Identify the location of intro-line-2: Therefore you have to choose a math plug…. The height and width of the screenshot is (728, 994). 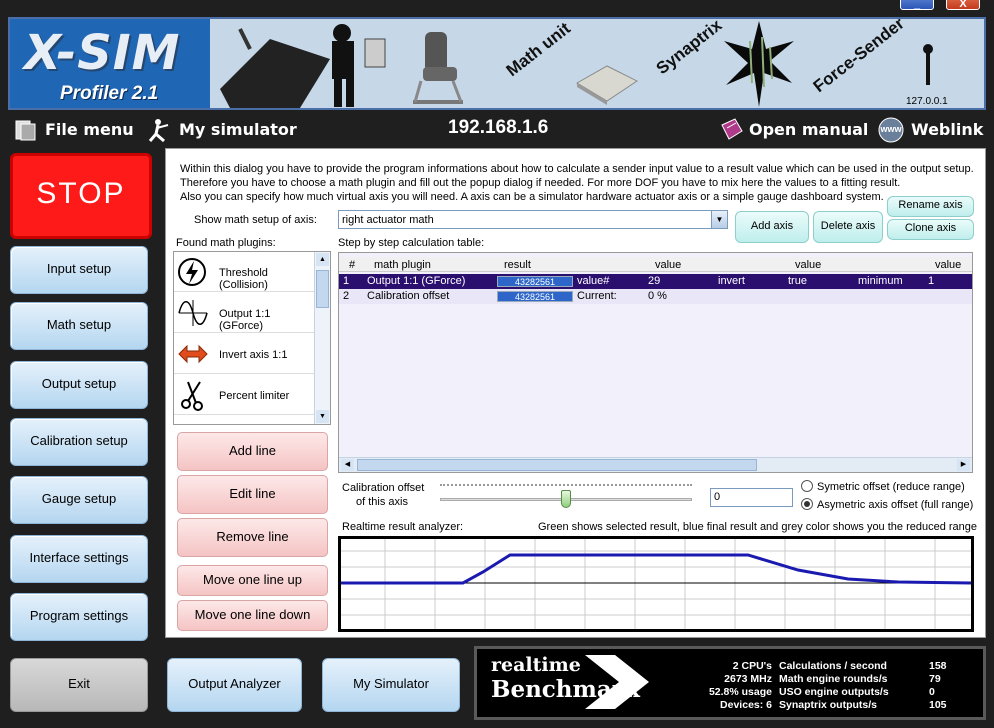
(540, 183).